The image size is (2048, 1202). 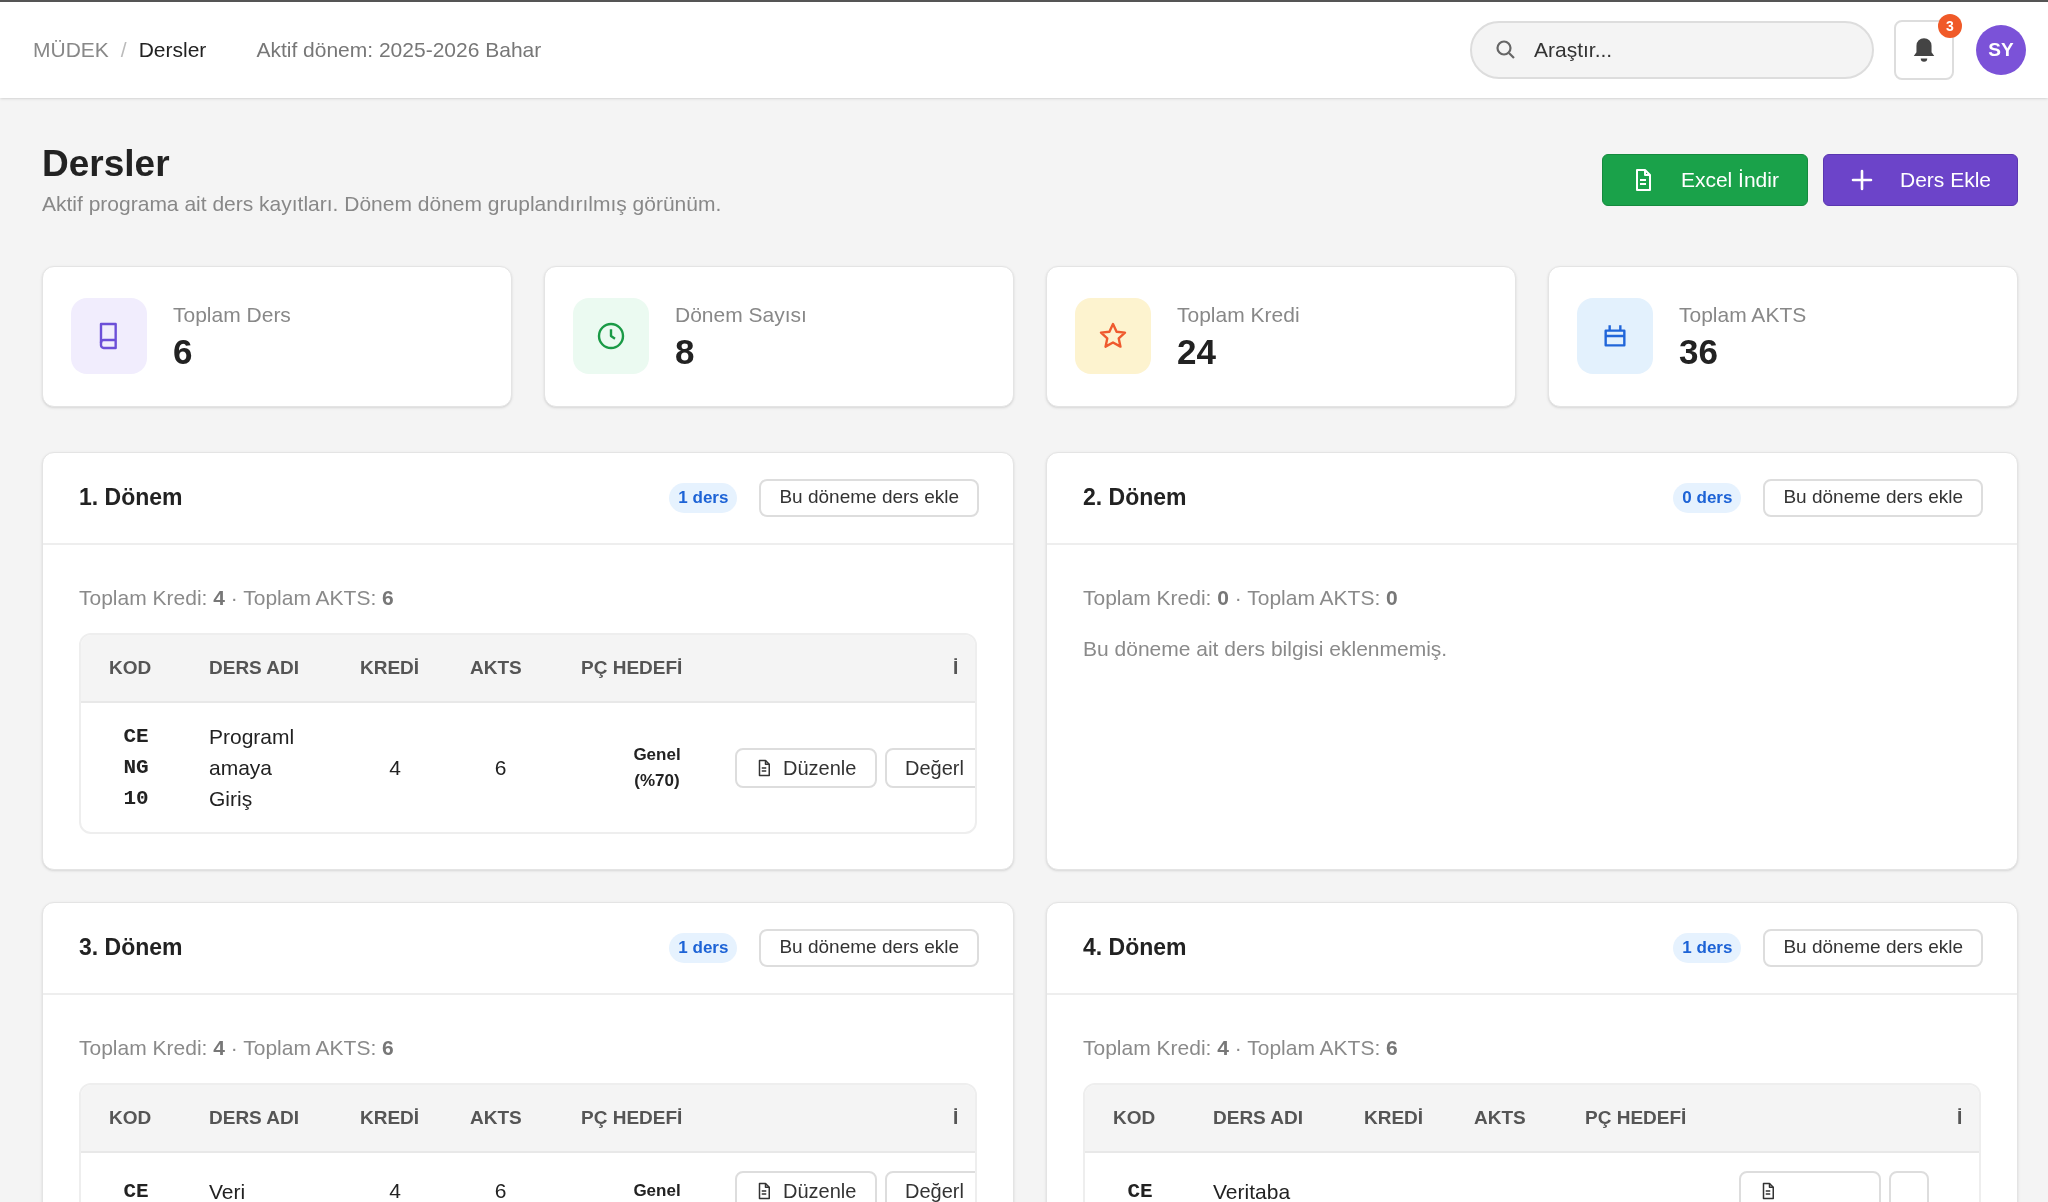 I want to click on course-code: CENG10, so click(x=136, y=768).